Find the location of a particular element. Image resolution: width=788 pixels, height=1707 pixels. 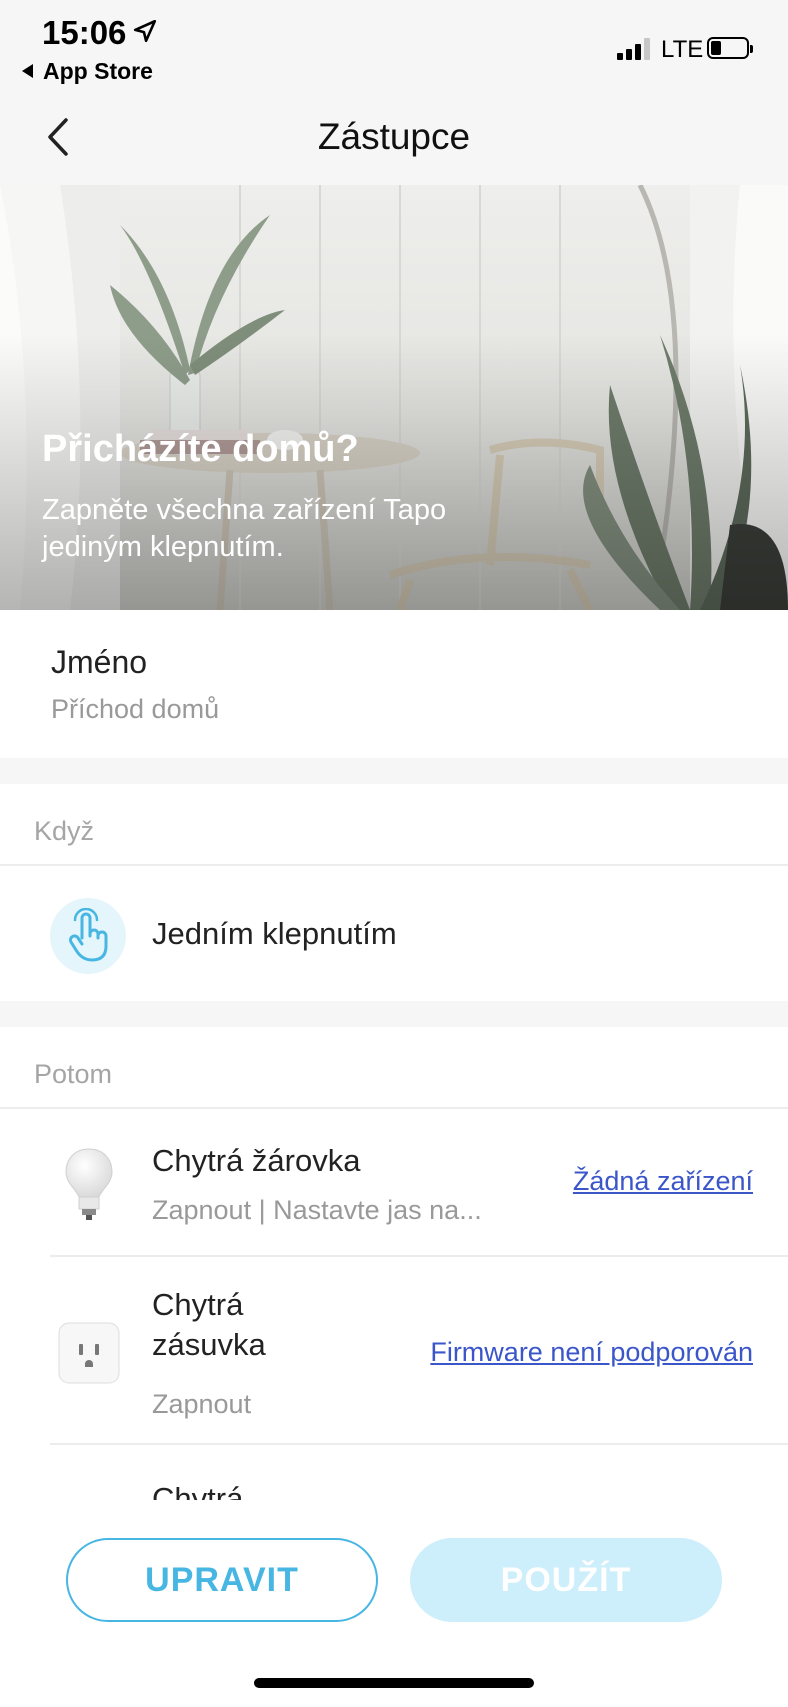

status-bar: 15:06 App Store LTE is located at coordinates (394, 46).